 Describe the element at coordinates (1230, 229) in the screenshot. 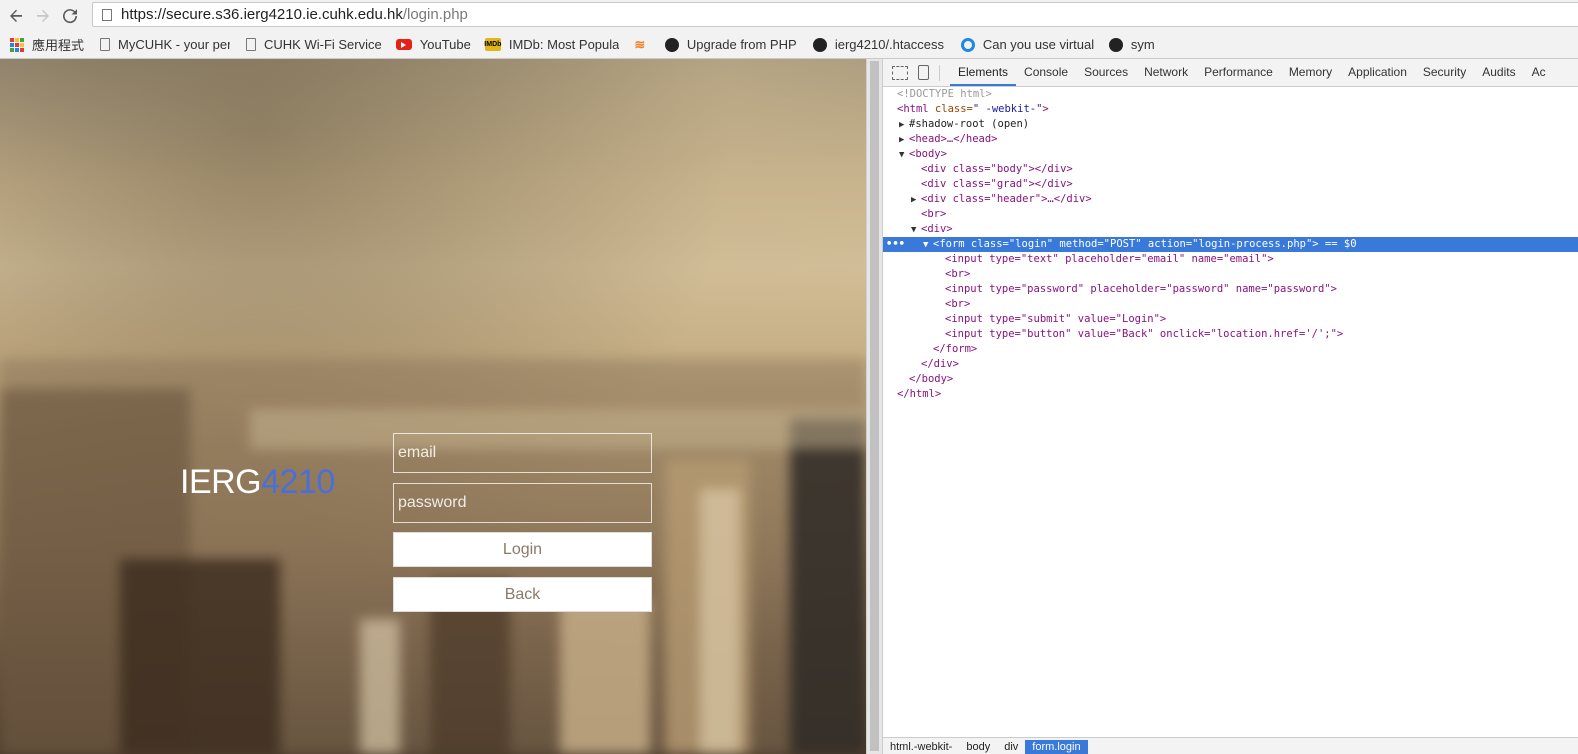

I see `dom-node-div: ▼ <div>` at that location.